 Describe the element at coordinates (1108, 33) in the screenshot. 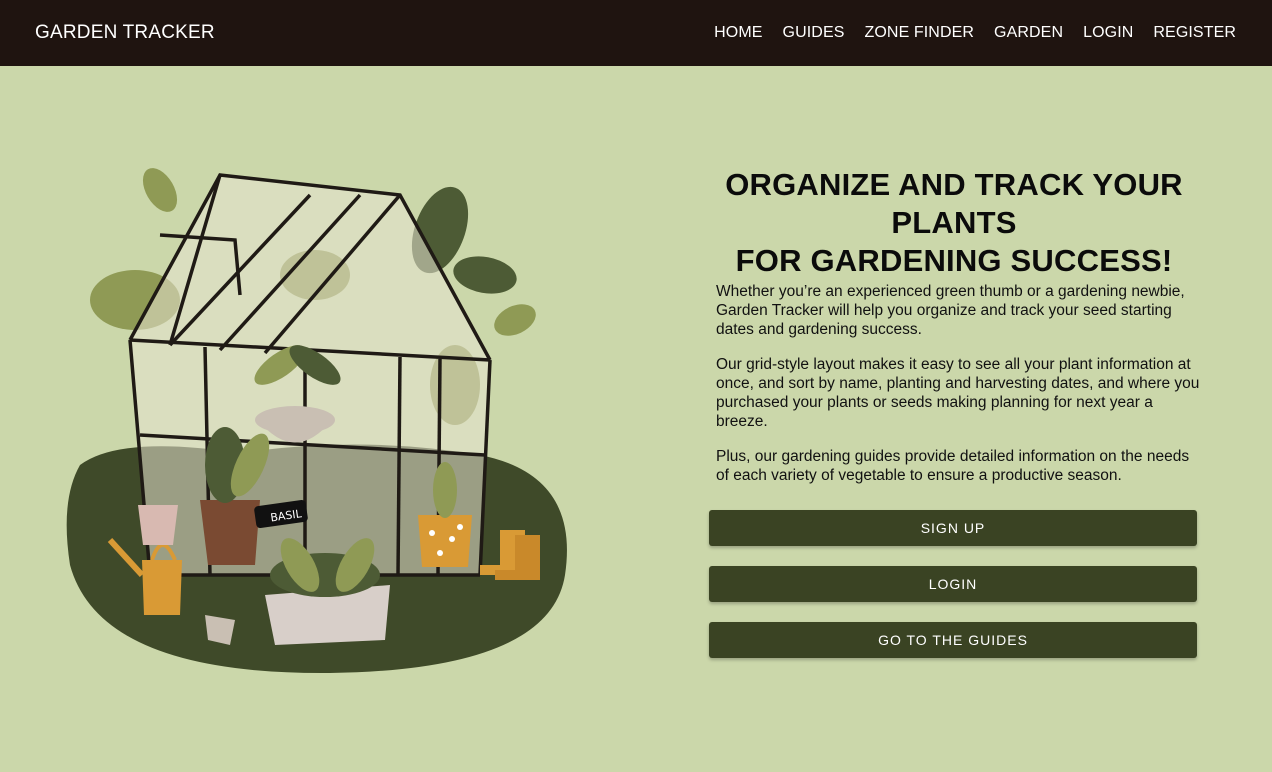

I see `nav-link-login: LOGIN` at that location.